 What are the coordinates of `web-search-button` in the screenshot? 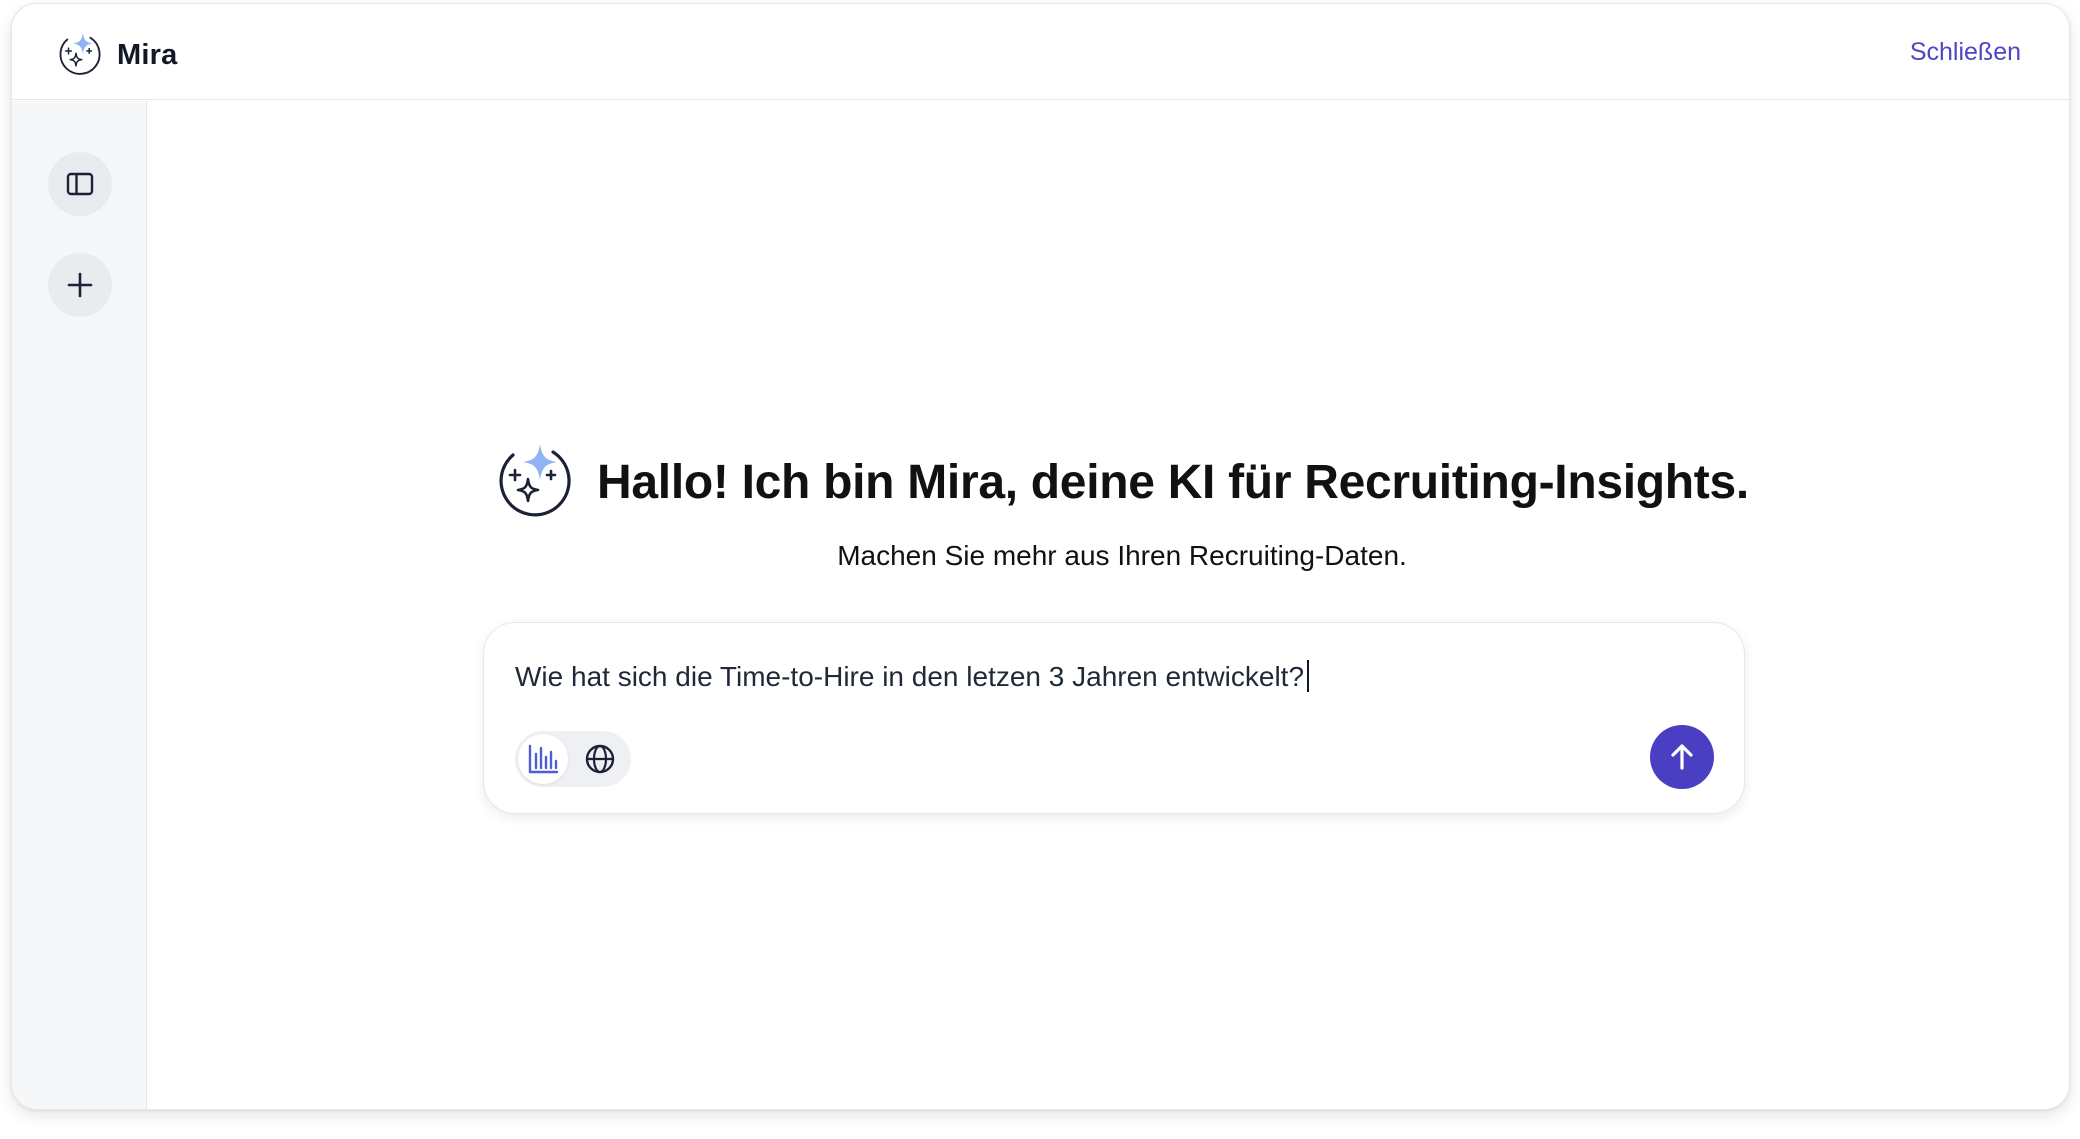 It's located at (600, 759).